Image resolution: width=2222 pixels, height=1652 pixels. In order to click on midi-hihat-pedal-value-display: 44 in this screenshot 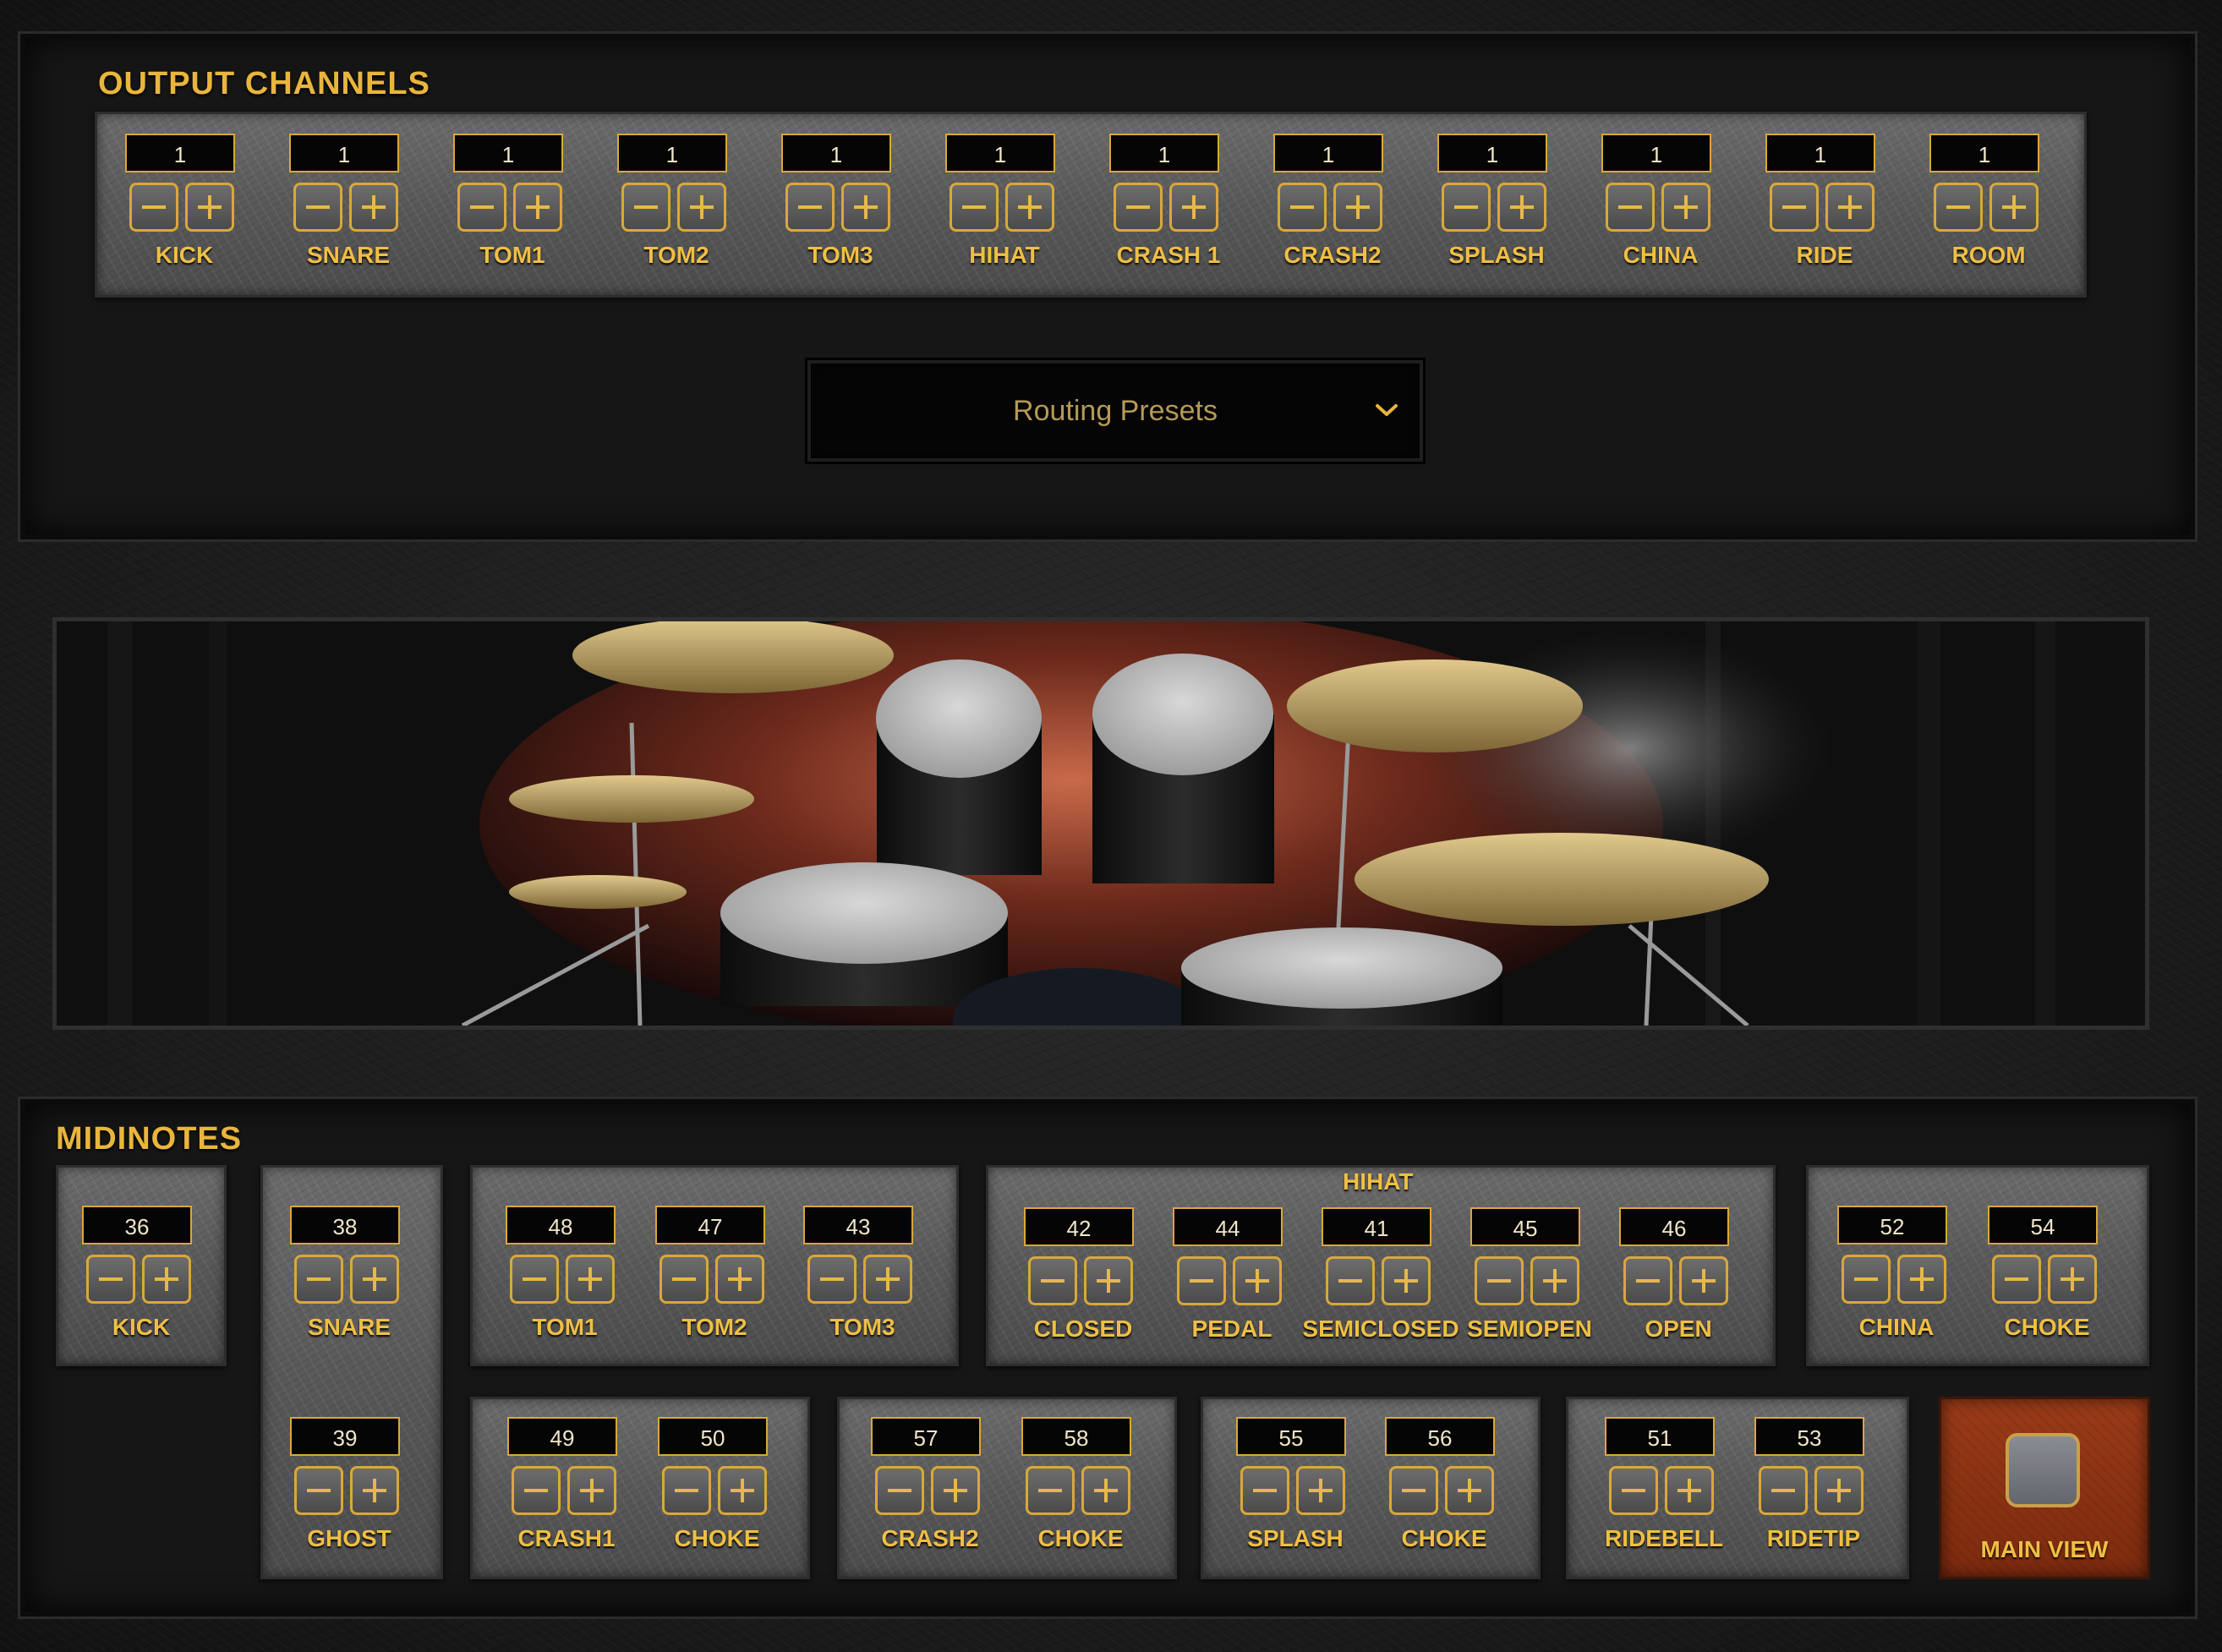, I will do `click(1228, 1226)`.